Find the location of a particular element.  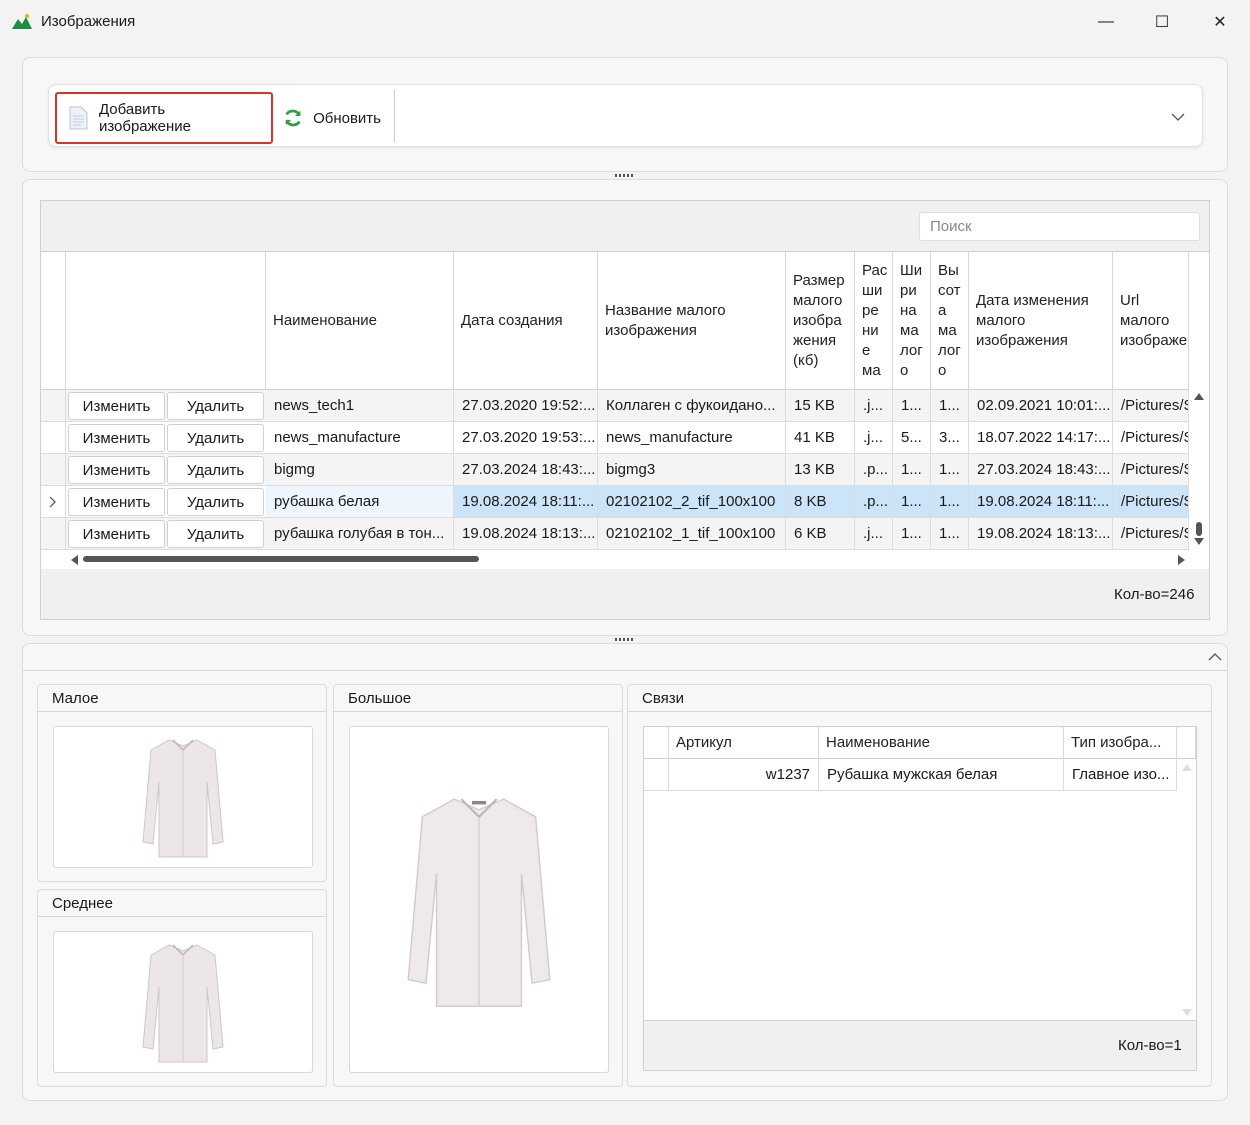

vertical-scrollbar is located at coordinates (1199, 470).